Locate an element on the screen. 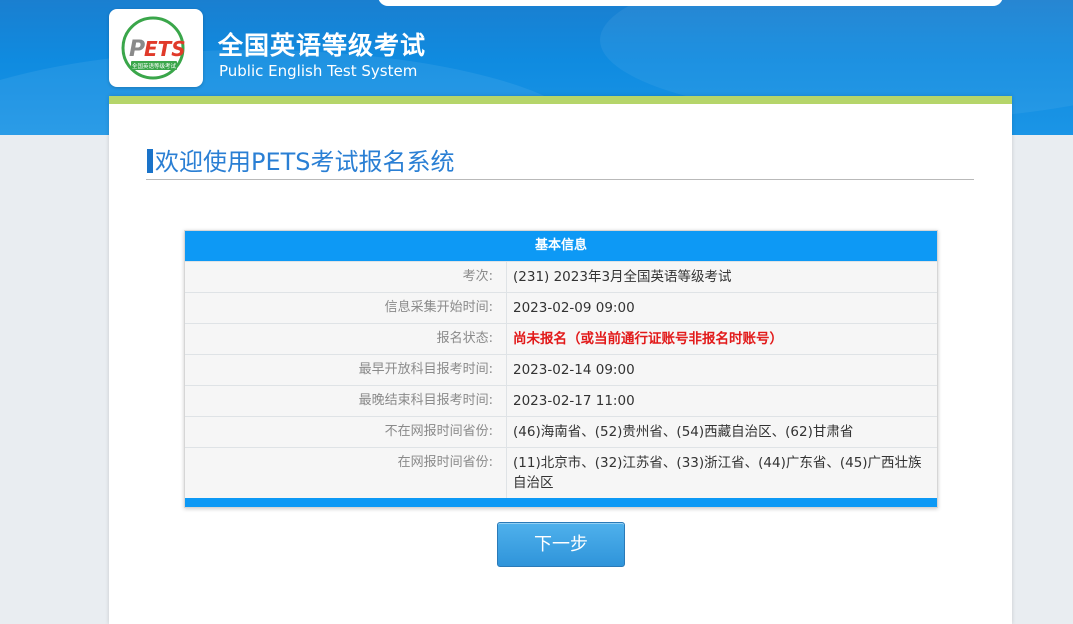 This screenshot has width=1073, height=624. row-label-latest-close: 最晚结束科目报考时间: is located at coordinates (346, 401).